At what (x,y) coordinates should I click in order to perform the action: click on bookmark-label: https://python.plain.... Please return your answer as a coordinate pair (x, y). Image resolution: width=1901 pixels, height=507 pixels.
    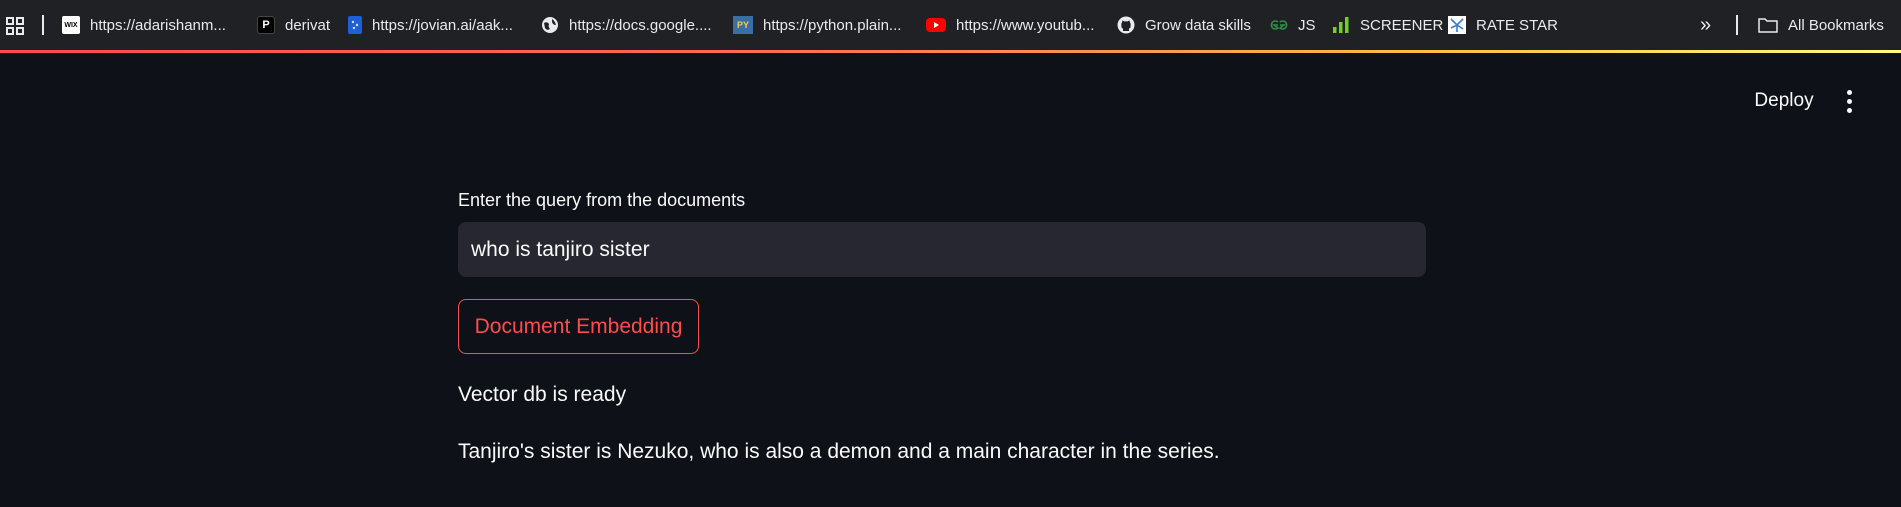
    Looking at the image, I should click on (832, 25).